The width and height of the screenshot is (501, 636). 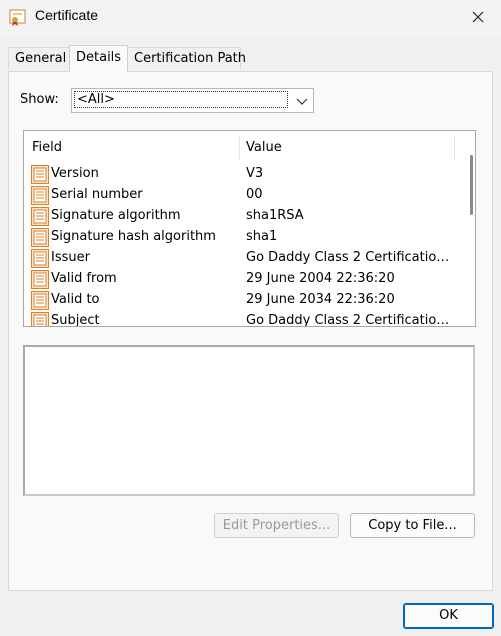 I want to click on vertical-scrollbar, so click(x=466, y=228).